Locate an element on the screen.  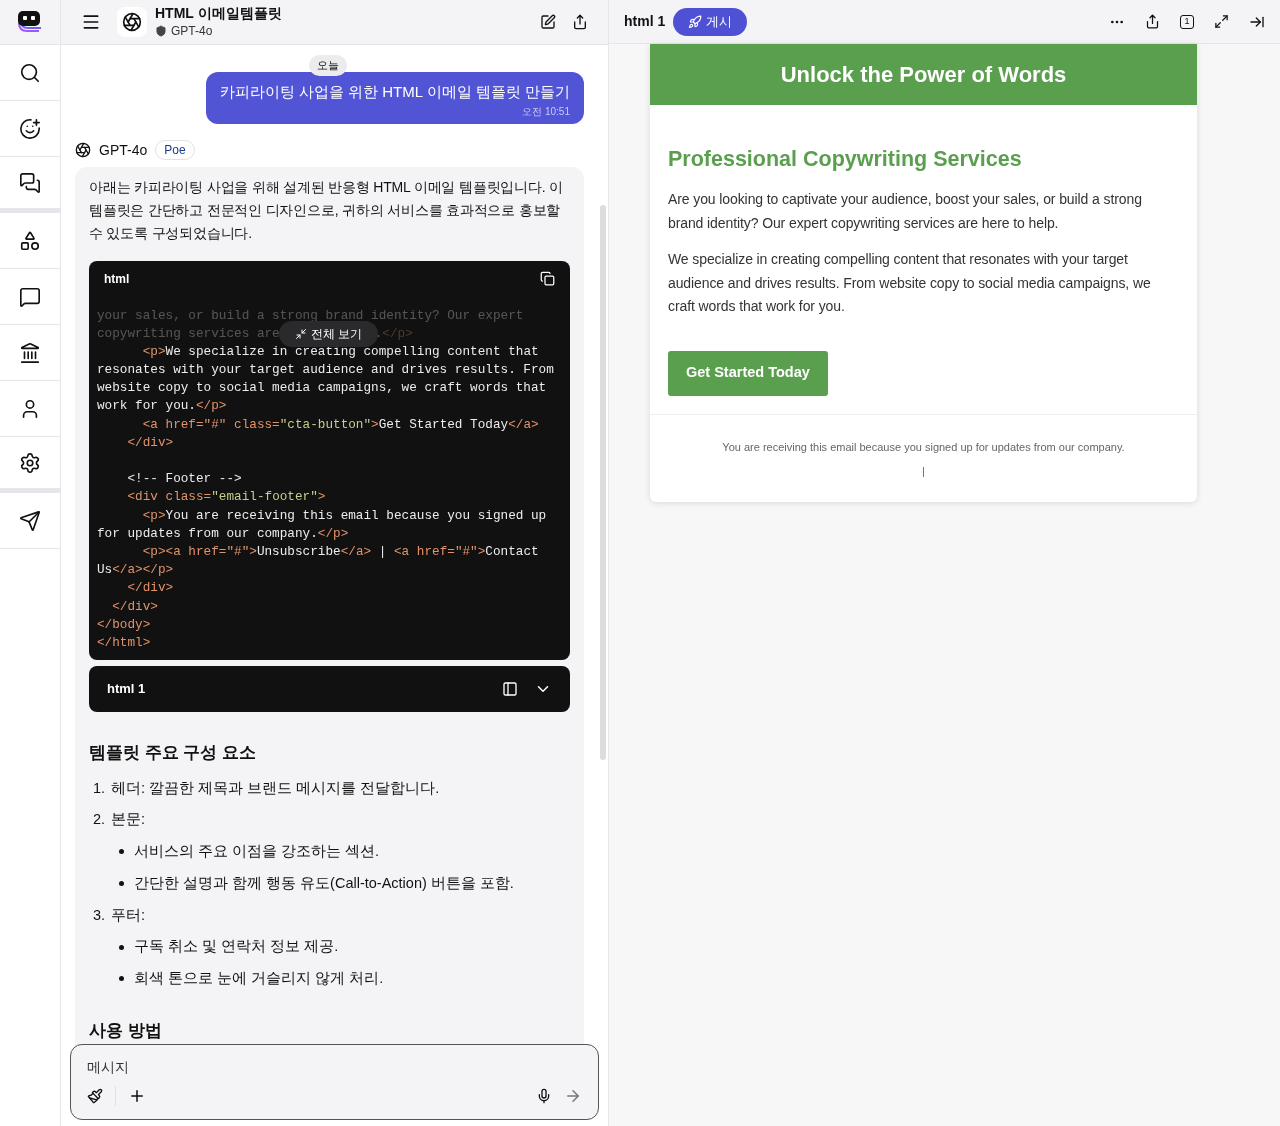
shapes-icon is located at coordinates (30, 240).